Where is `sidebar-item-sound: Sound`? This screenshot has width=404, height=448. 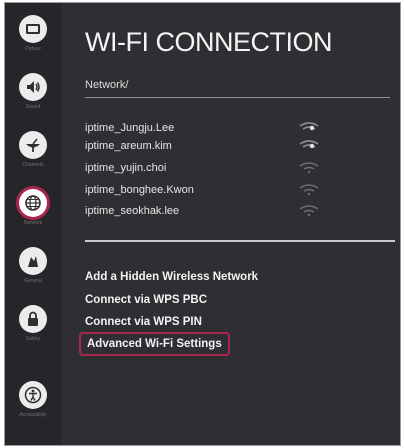 sidebar-item-sound: Sound is located at coordinates (33, 95).